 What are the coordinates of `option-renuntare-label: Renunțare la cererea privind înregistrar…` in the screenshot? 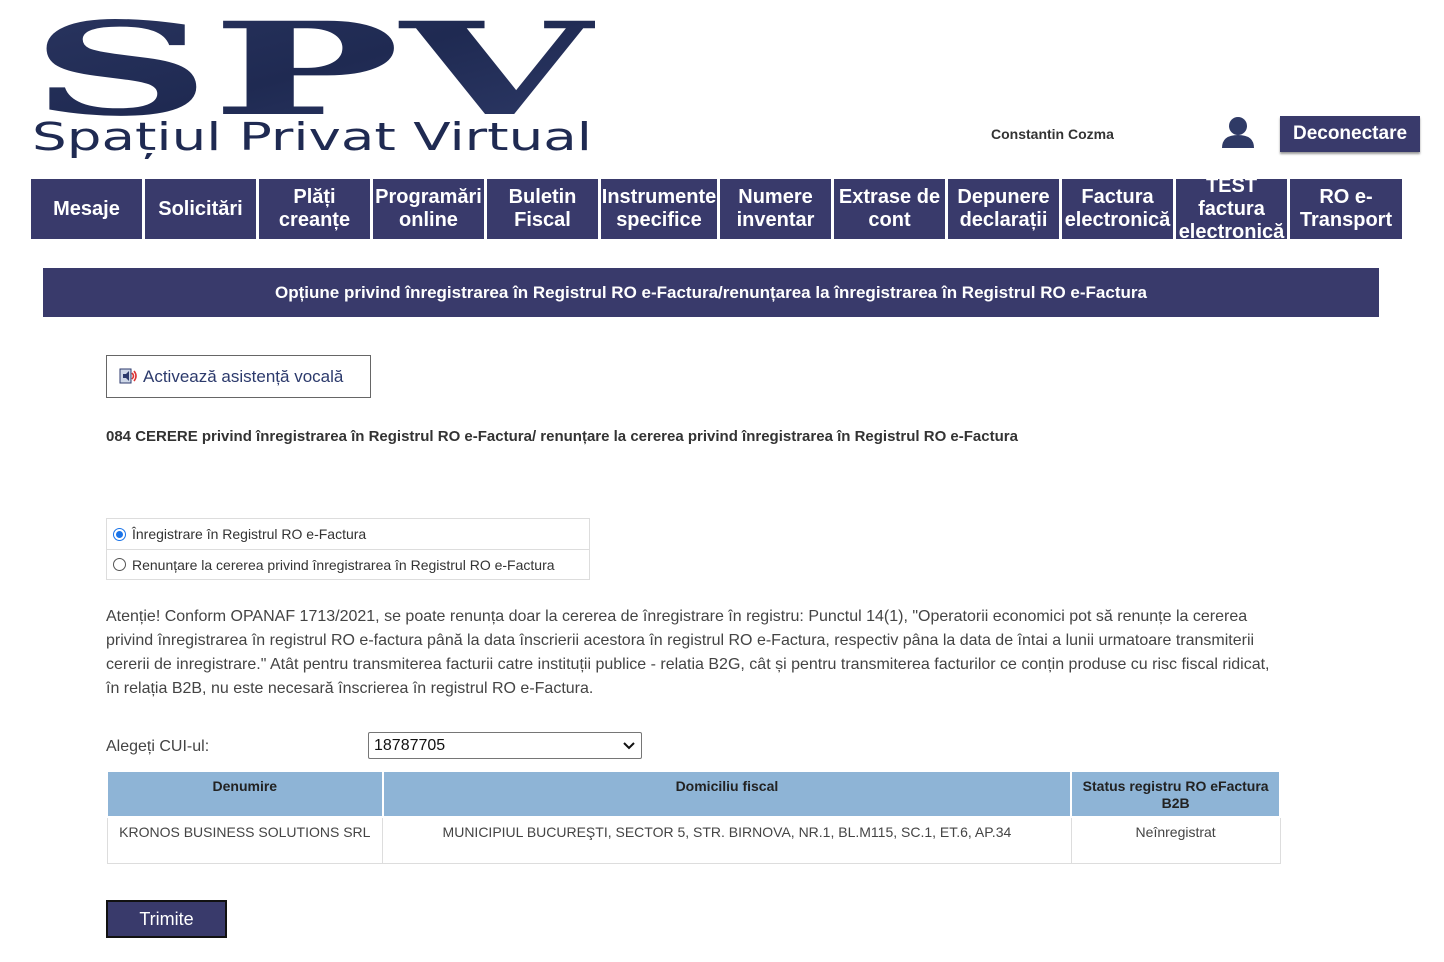 It's located at (343, 564).